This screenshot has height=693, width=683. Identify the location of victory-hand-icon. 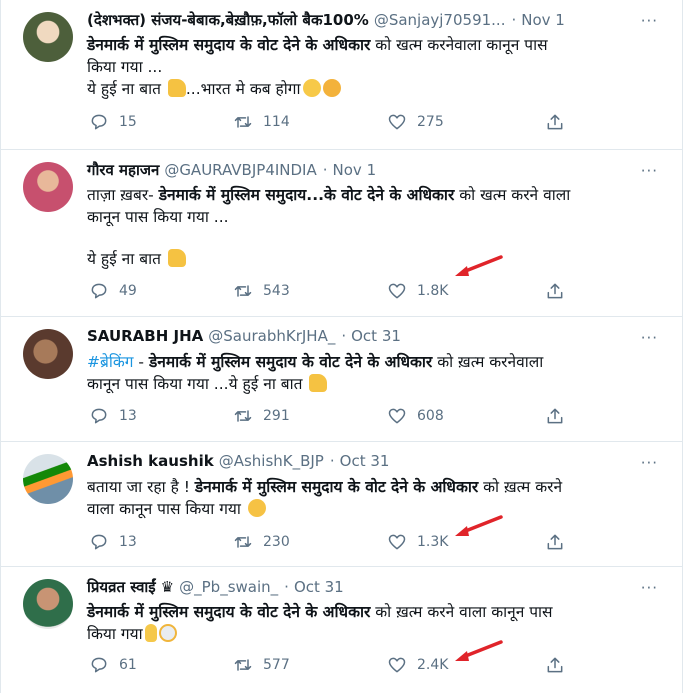
(150, 633).